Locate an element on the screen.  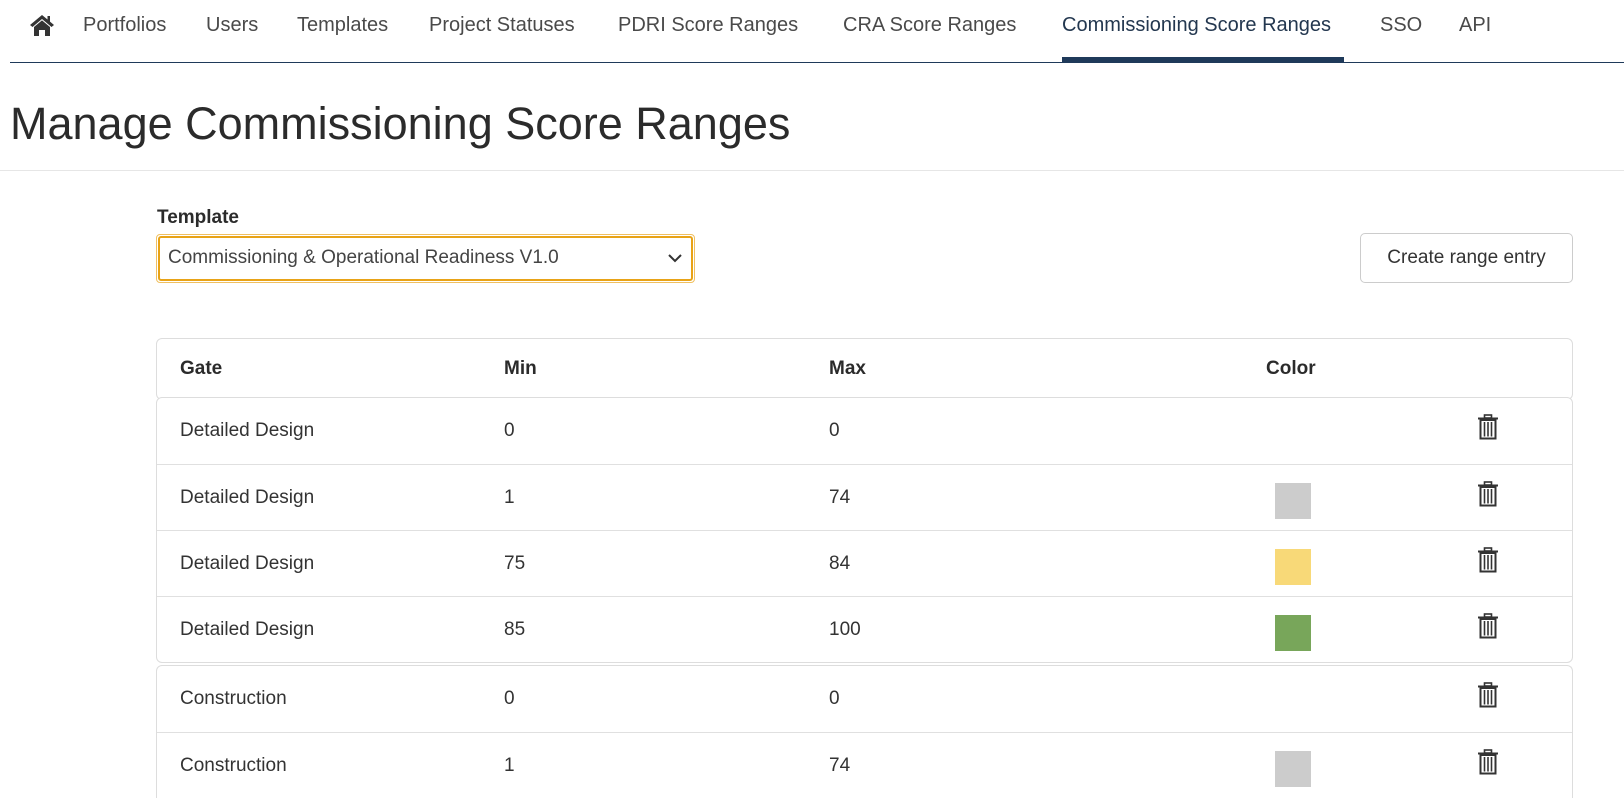
header-min: Min is located at coordinates (520, 368).